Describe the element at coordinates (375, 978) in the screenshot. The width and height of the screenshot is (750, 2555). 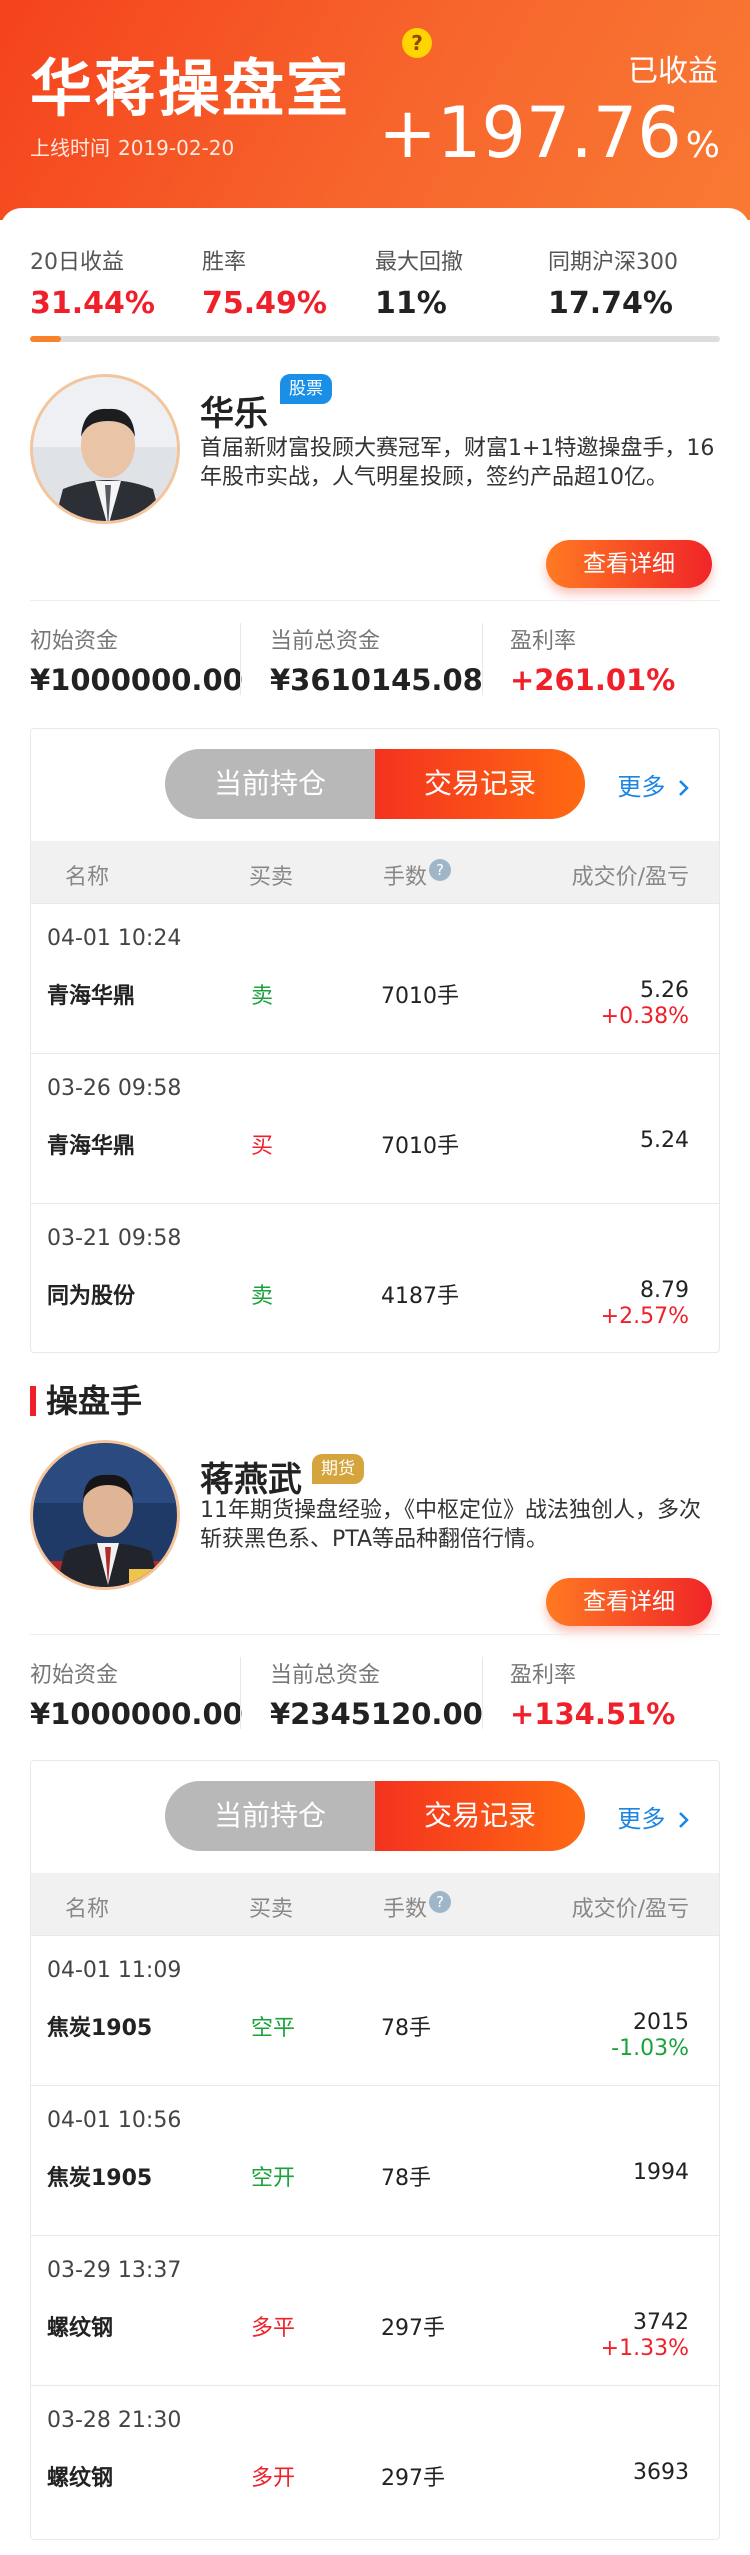
I see `table-row: 04-01 10:24 青海华鼎 卖 7010手 5.26 +0.38%` at that location.